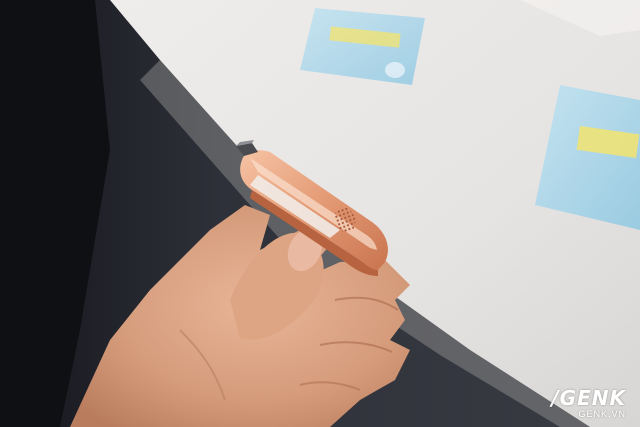  Describe the element at coordinates (602, 414) in the screenshot. I see `watermark-site: GENK.VN` at that location.